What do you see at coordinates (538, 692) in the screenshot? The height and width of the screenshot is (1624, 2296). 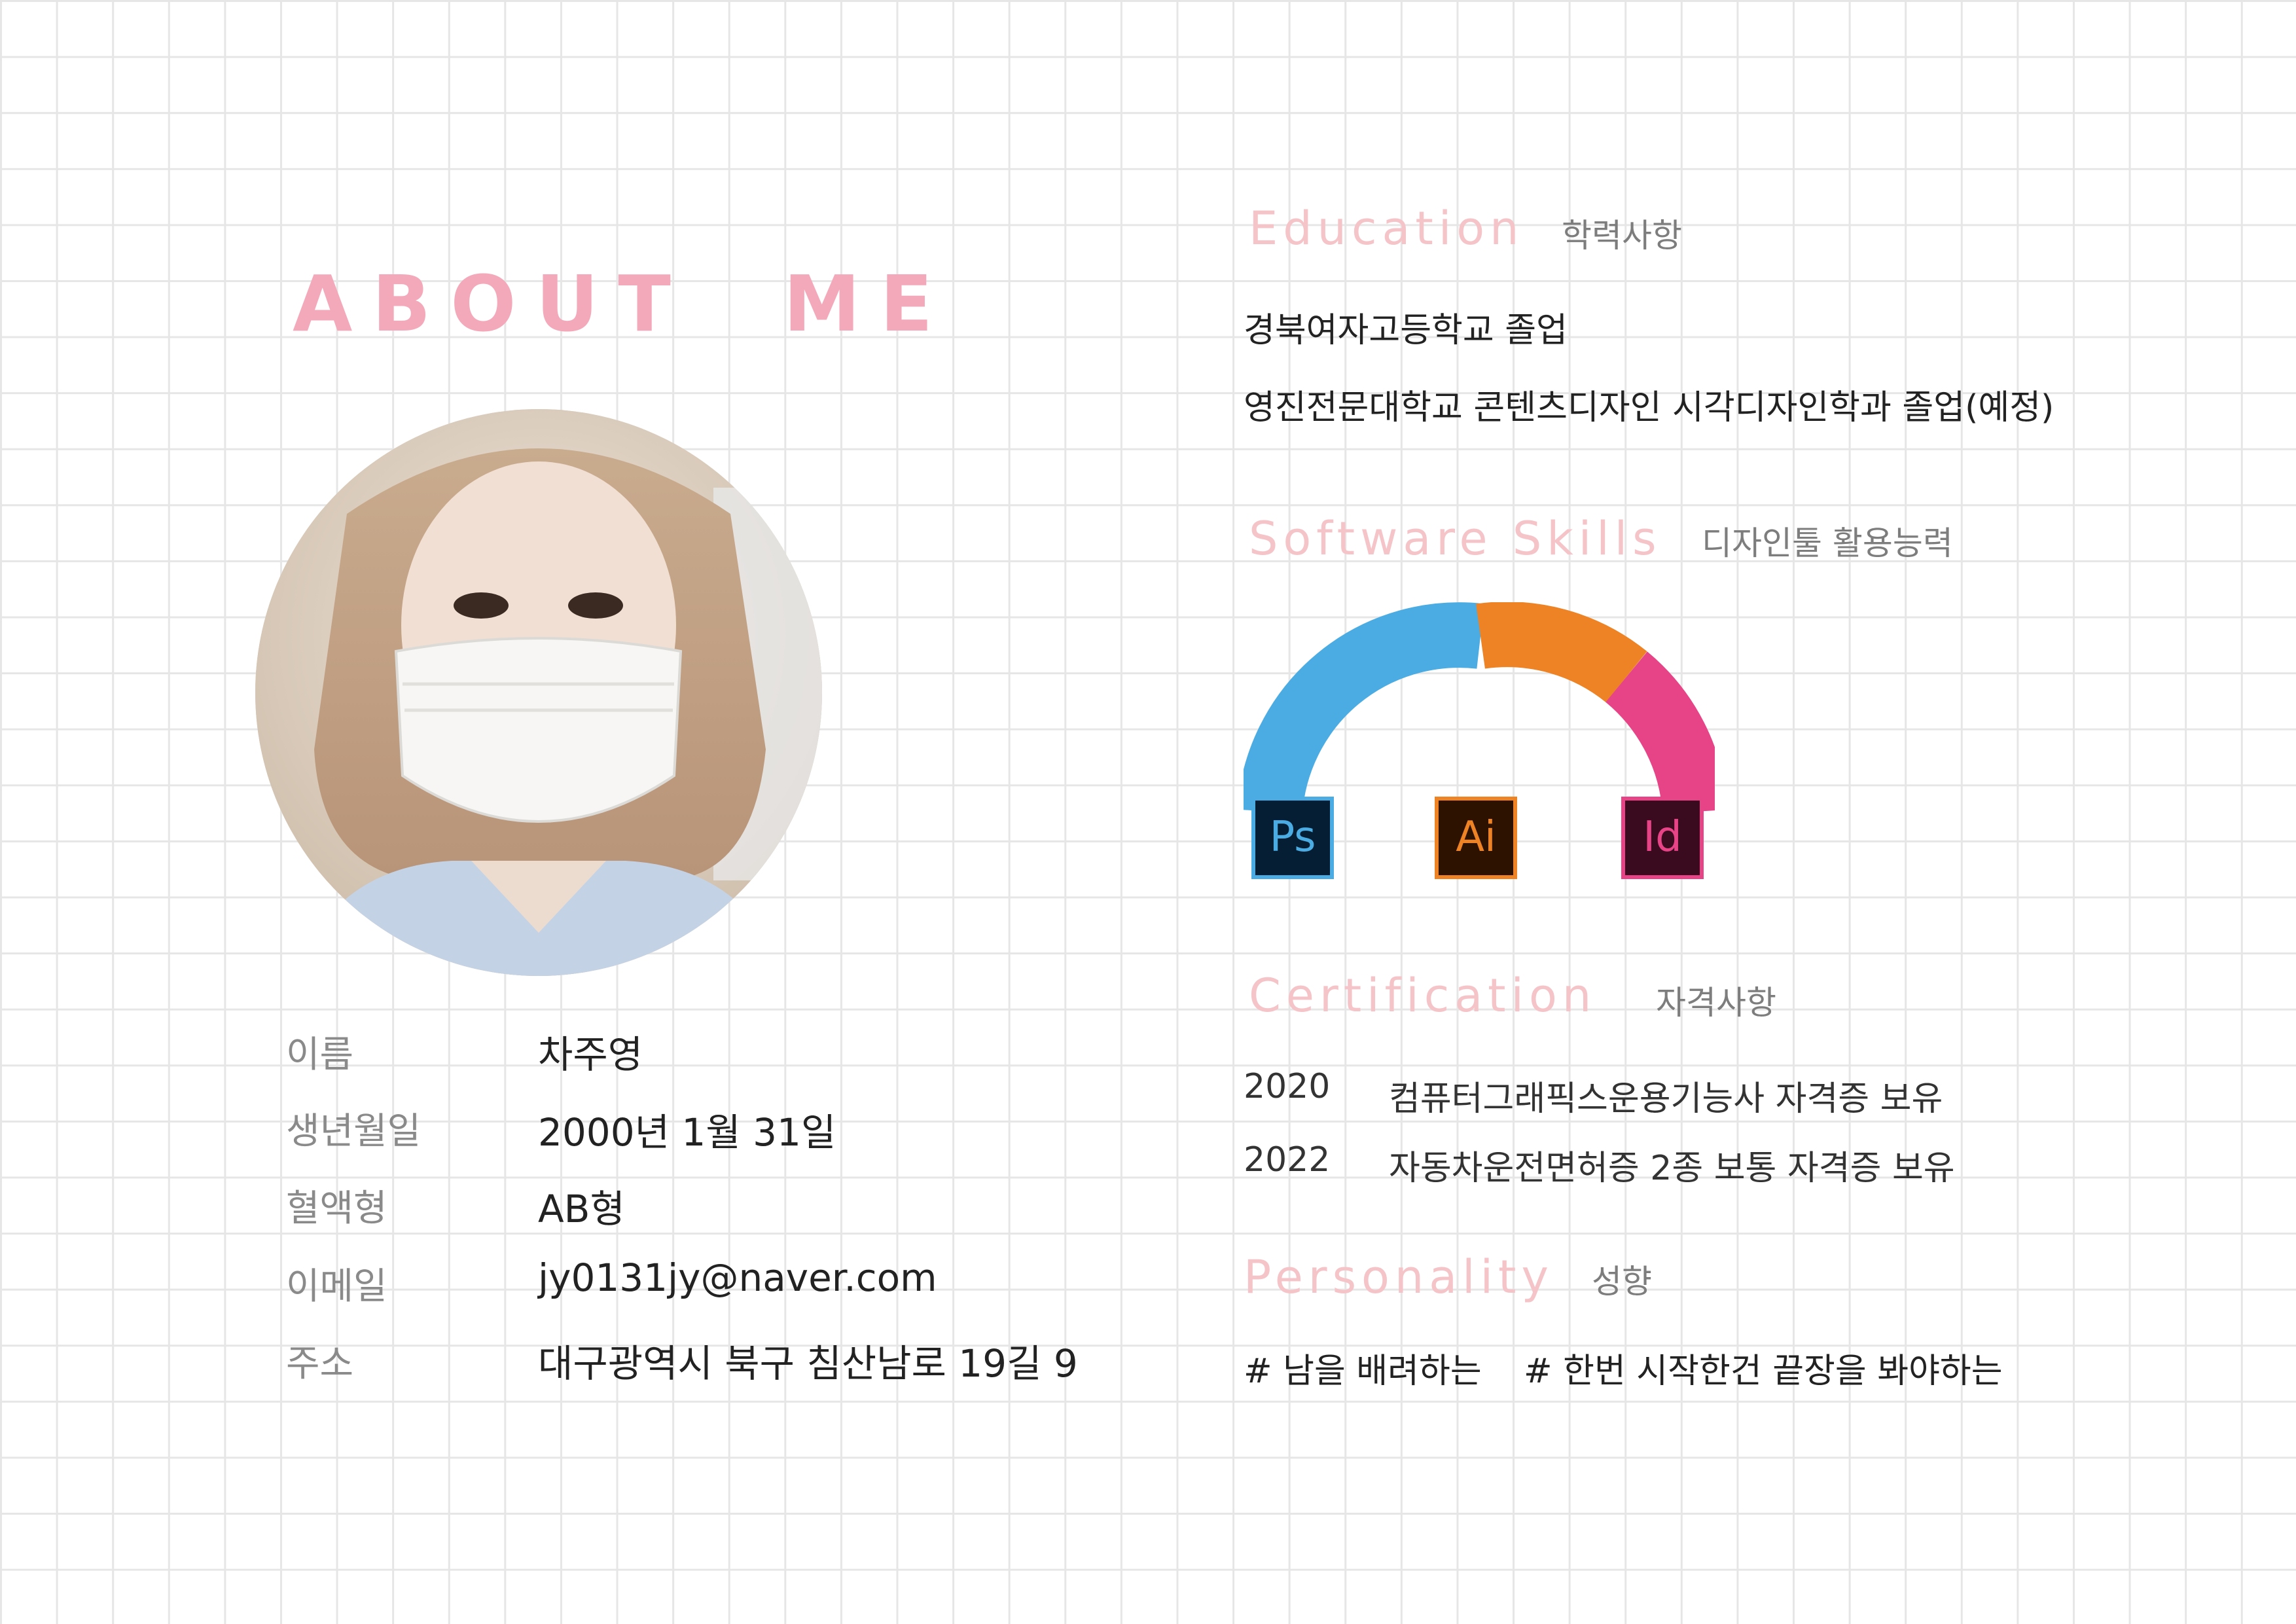 I see `profile-photo` at bounding box center [538, 692].